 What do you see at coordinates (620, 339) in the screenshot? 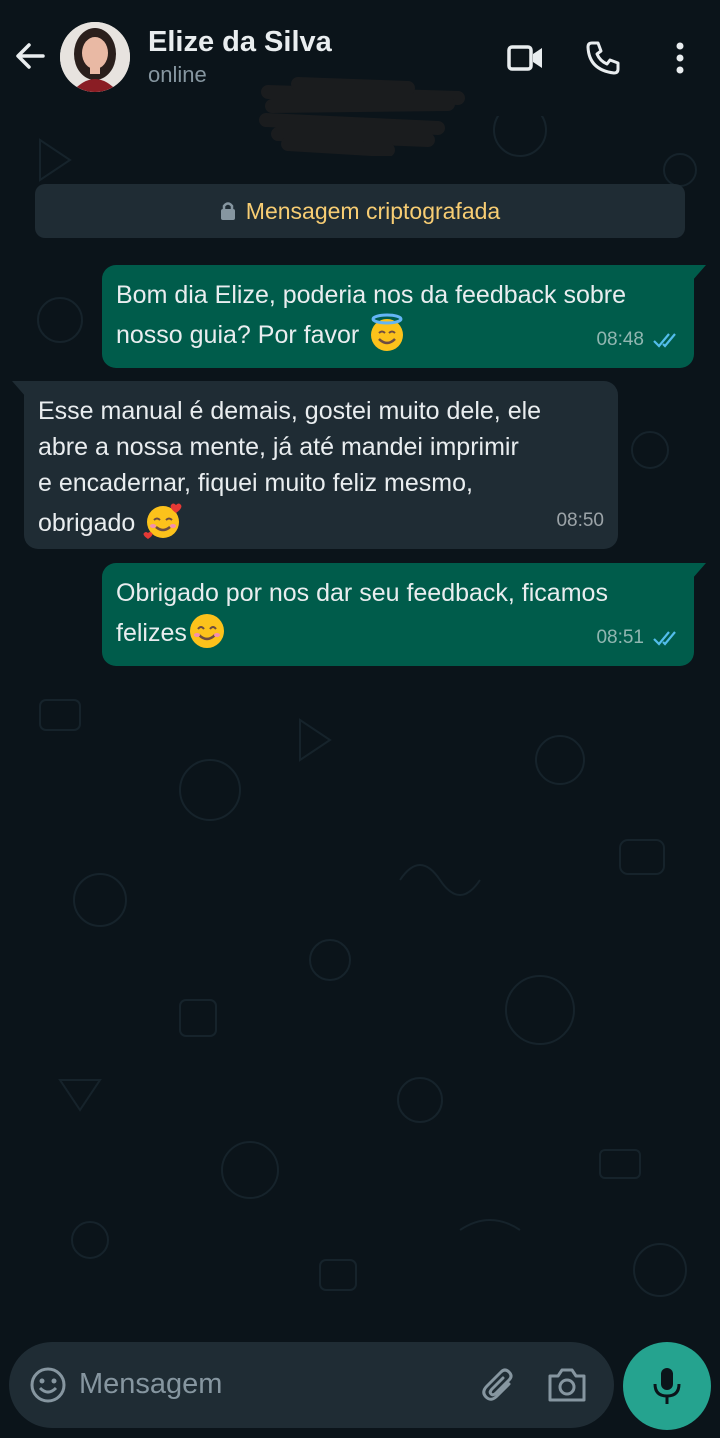
I see `message-time: 08:48` at bounding box center [620, 339].